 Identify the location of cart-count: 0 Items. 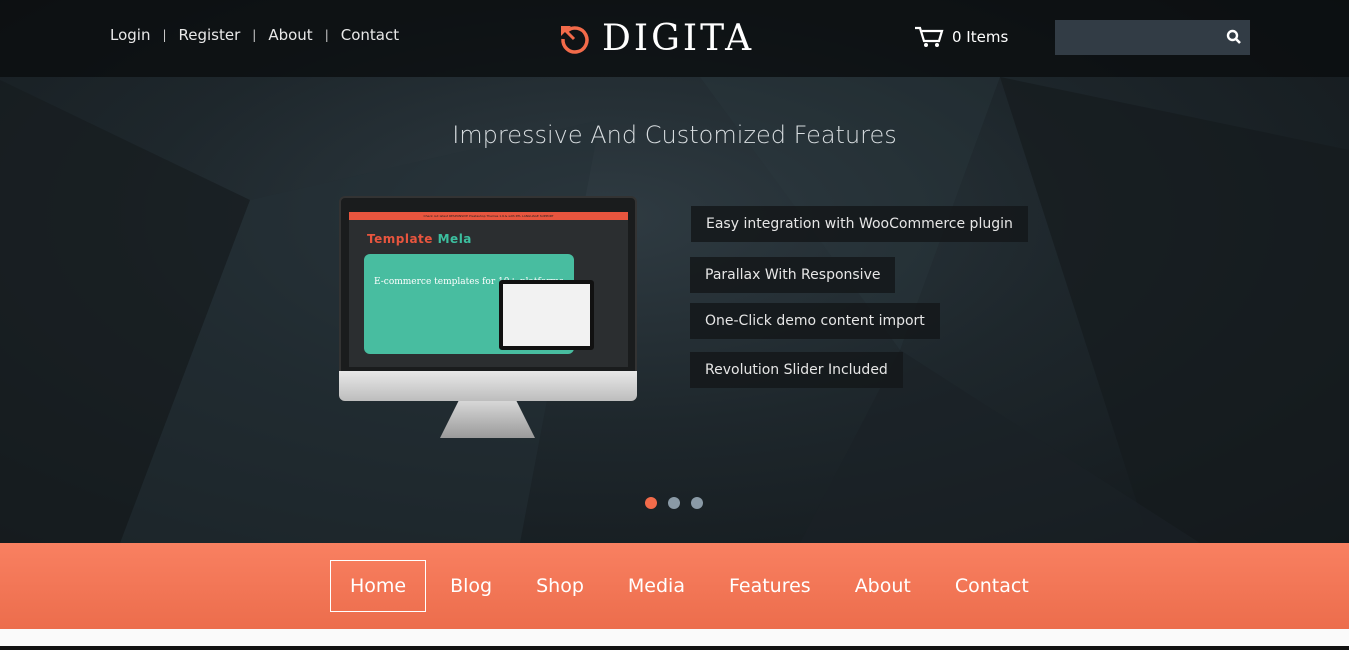
(980, 37).